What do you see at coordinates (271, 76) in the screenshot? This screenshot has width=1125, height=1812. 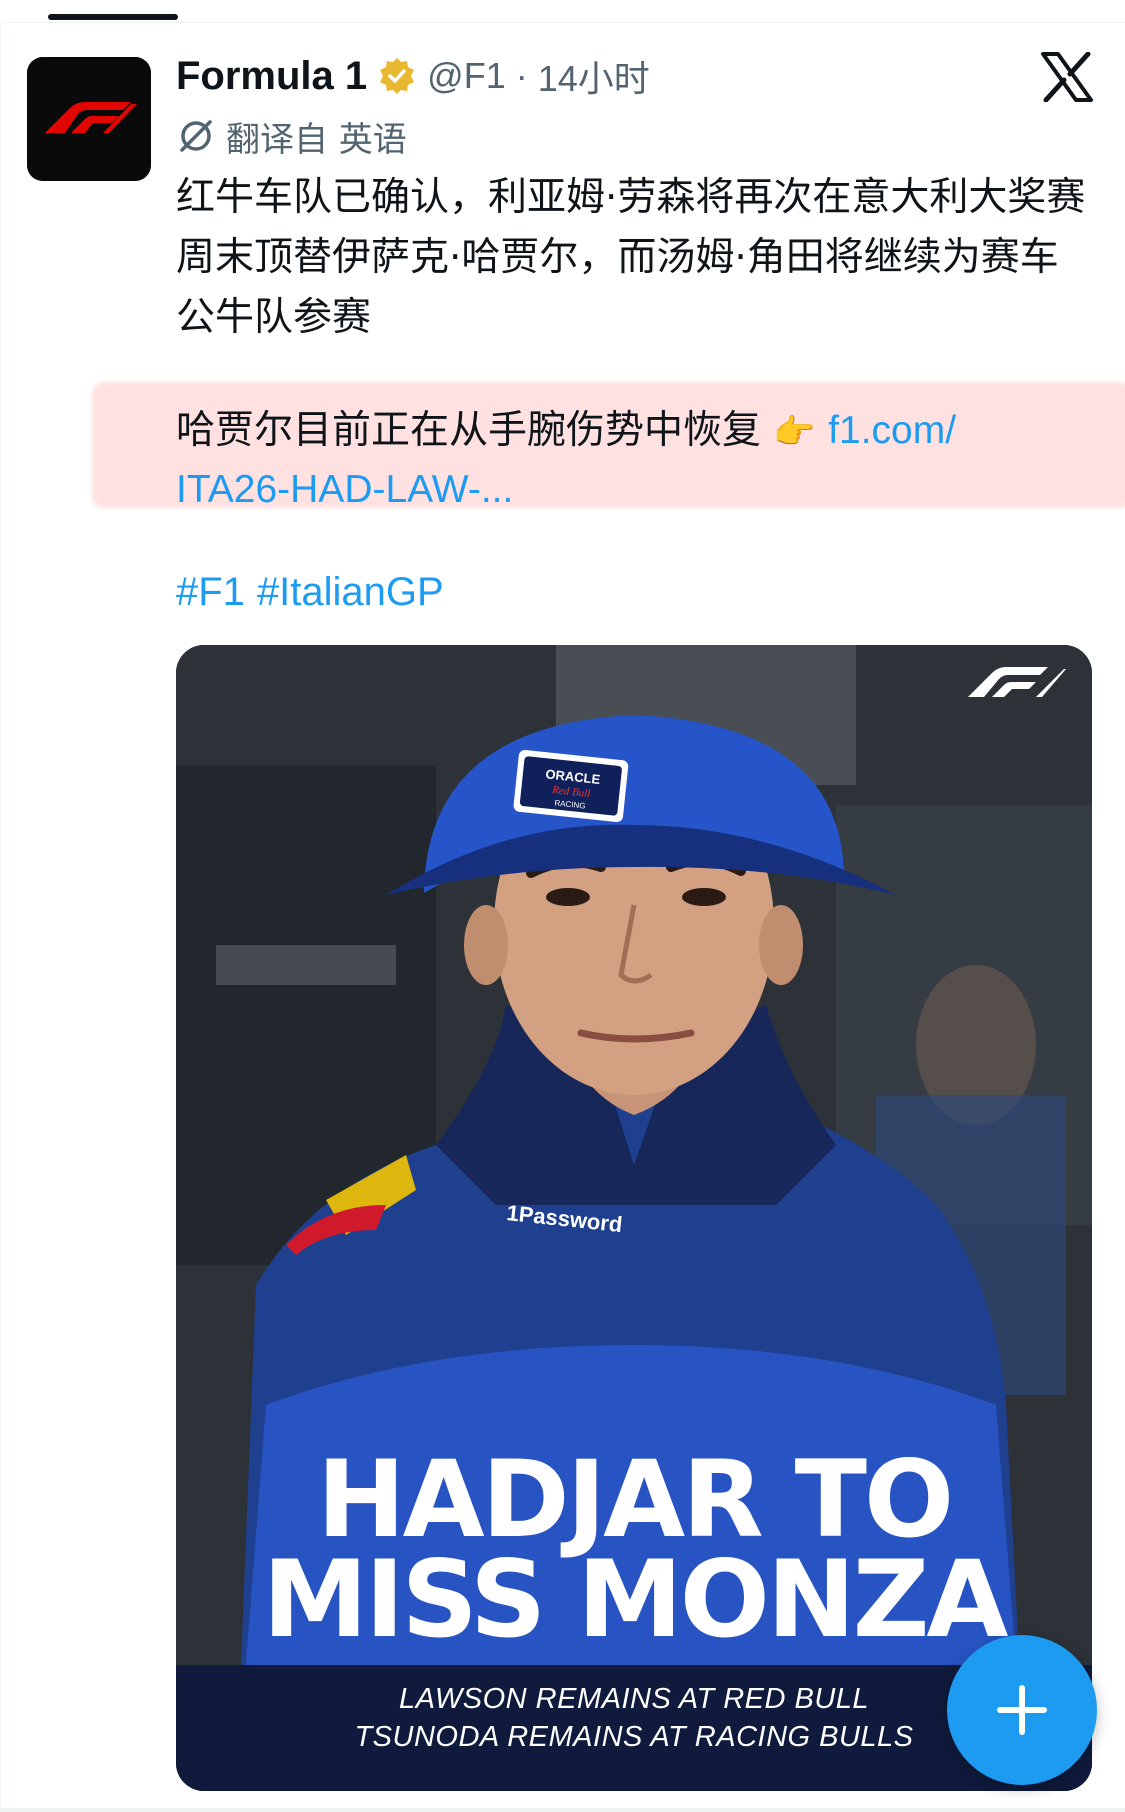 I see `author-name: Formula 1` at bounding box center [271, 76].